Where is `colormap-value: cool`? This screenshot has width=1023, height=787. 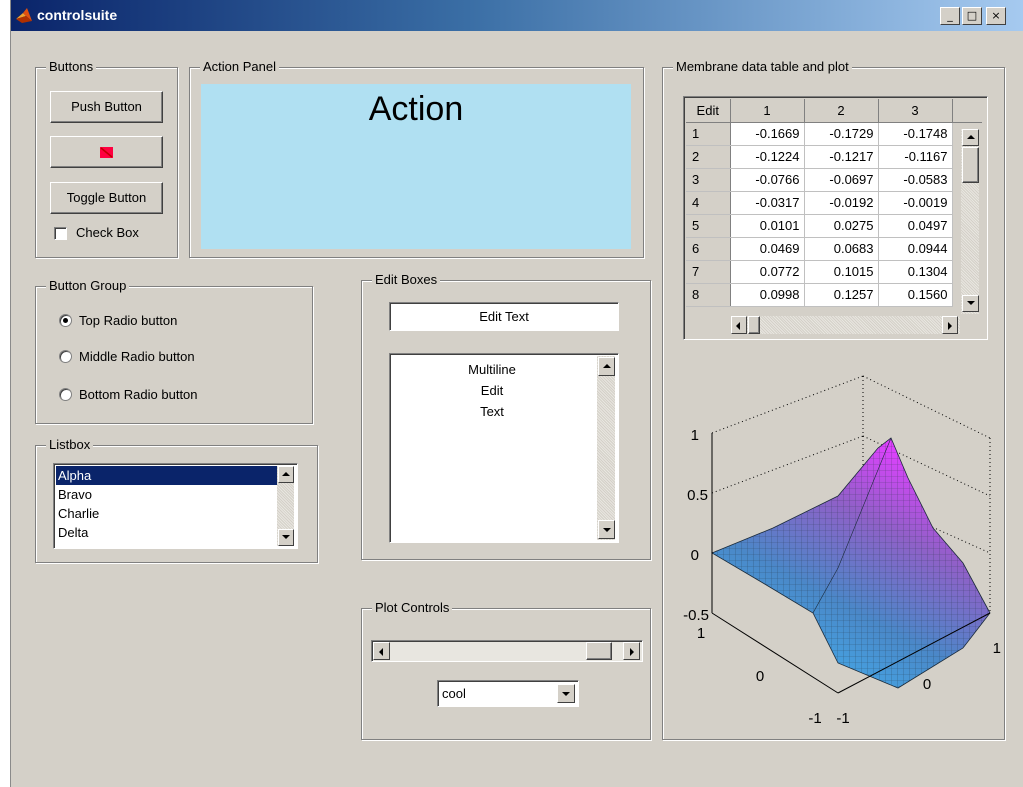 colormap-value: cool is located at coordinates (454, 693).